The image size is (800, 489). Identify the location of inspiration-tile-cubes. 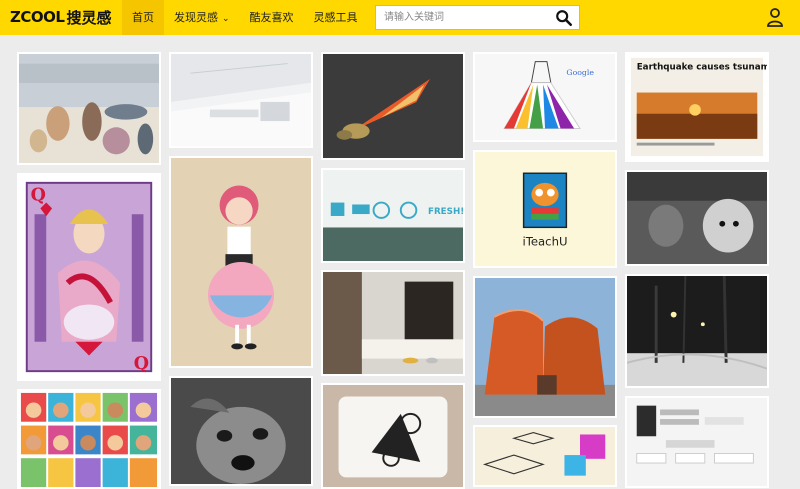
(545, 456).